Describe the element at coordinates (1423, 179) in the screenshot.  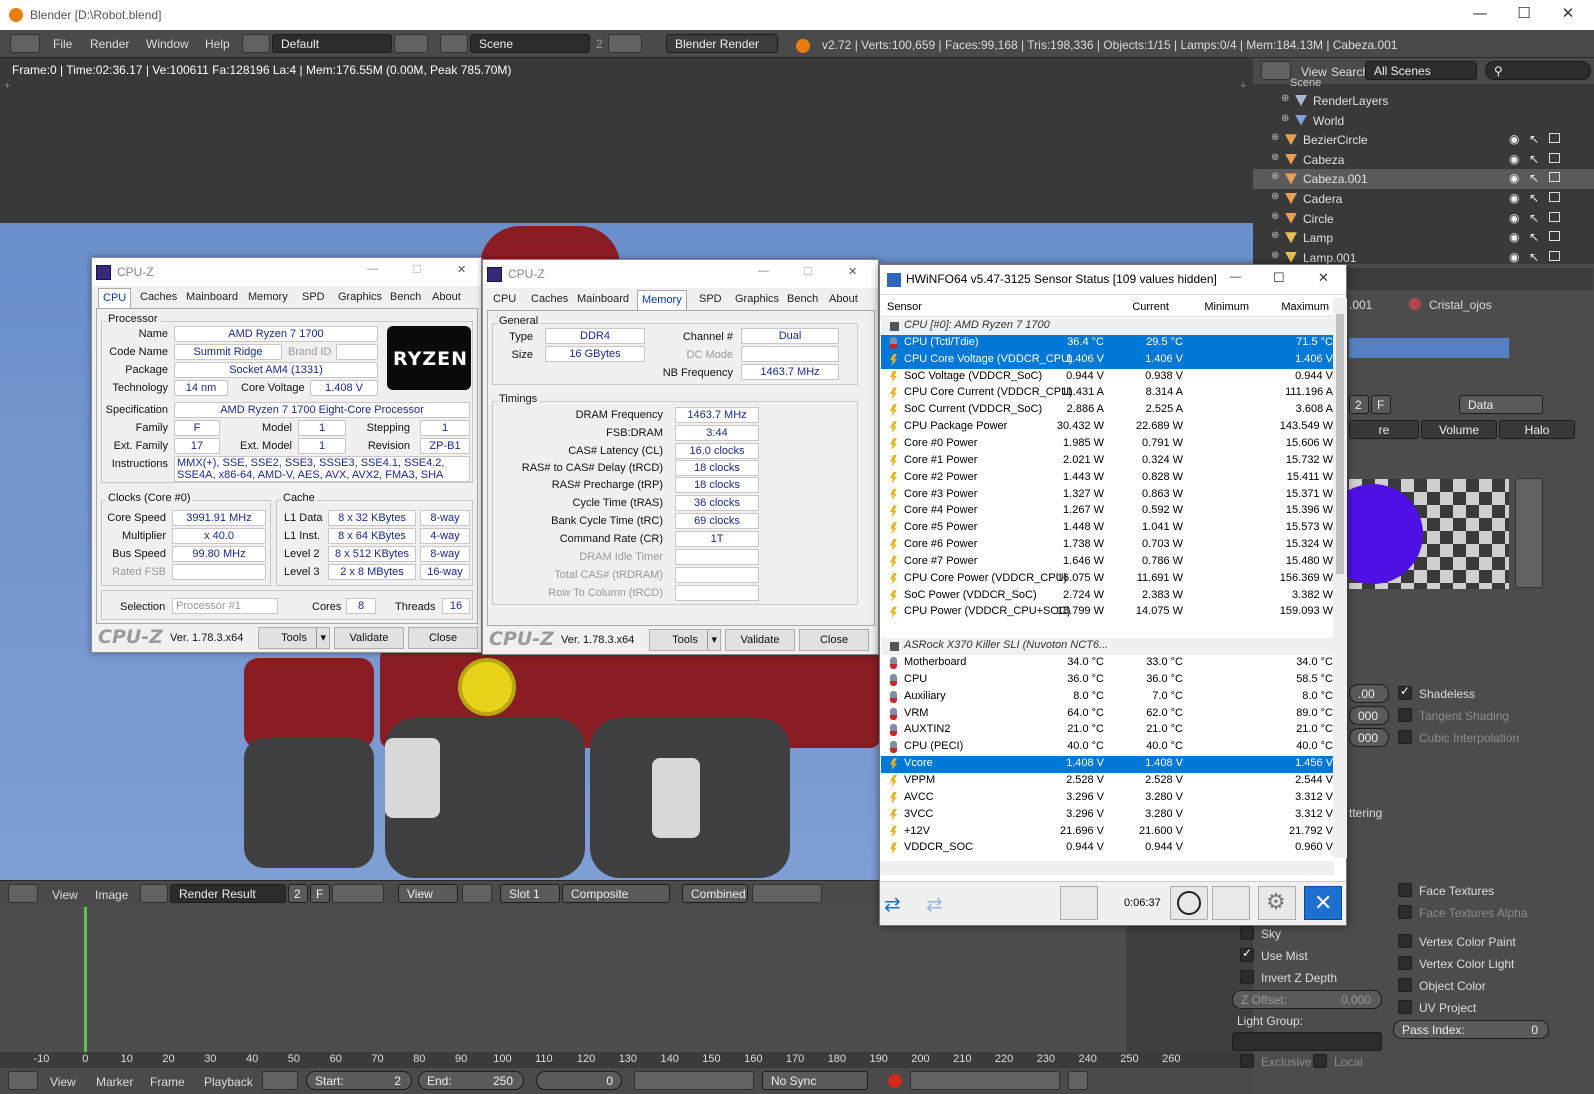
I see `outliner-item: ⊕ Cabeza.001 ◉ ↖` at that location.